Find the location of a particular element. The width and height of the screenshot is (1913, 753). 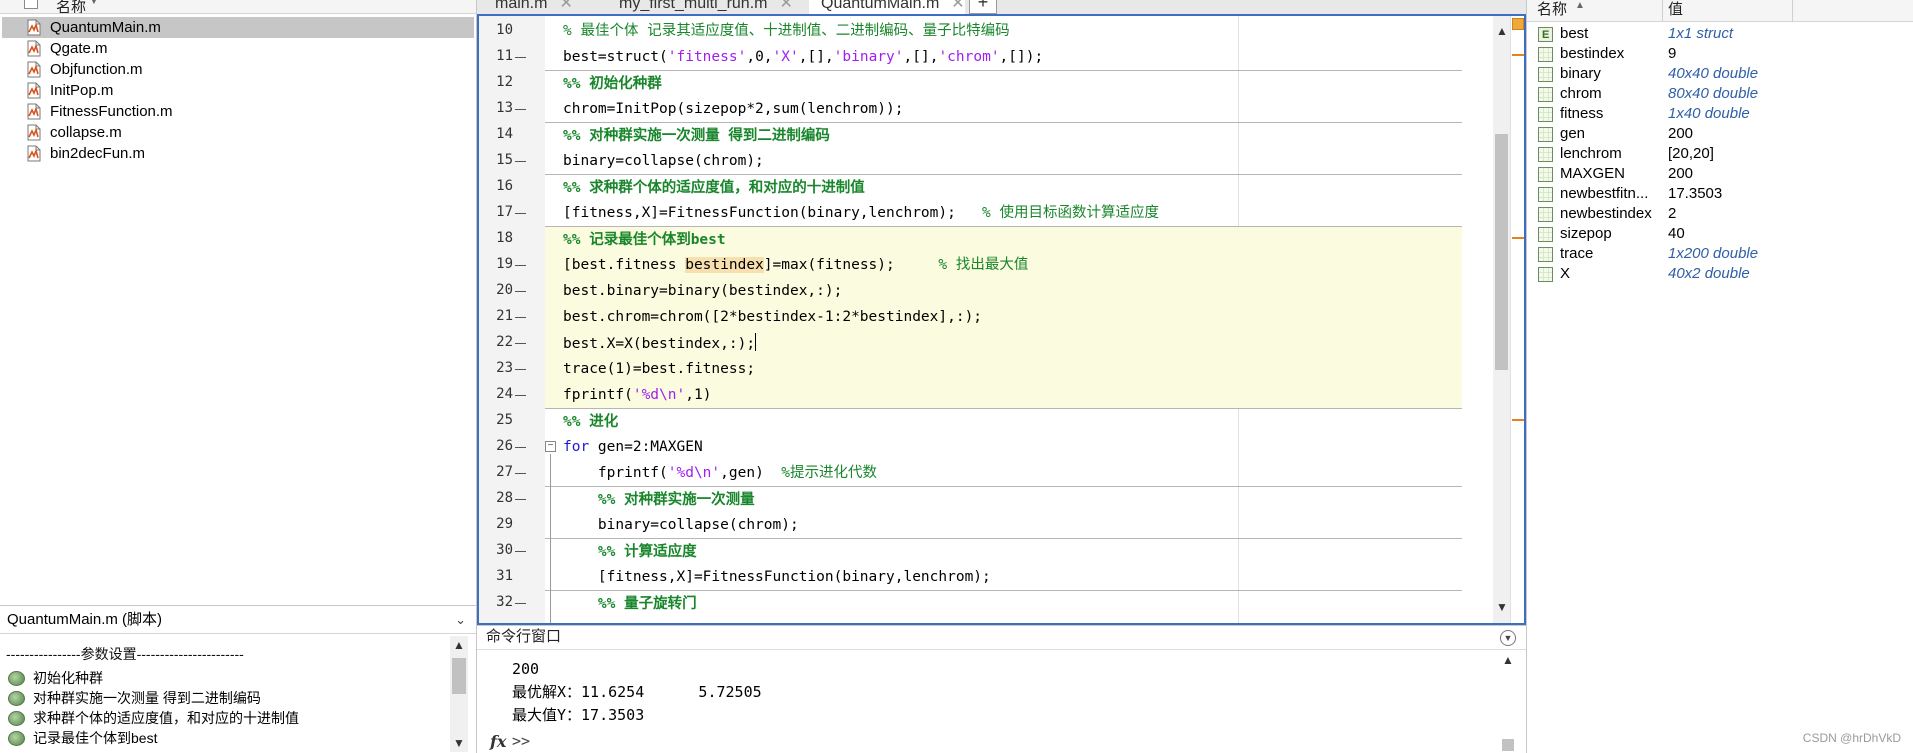

code-line-current-section: trace(1)=best.fitness; is located at coordinates (1003, 369).